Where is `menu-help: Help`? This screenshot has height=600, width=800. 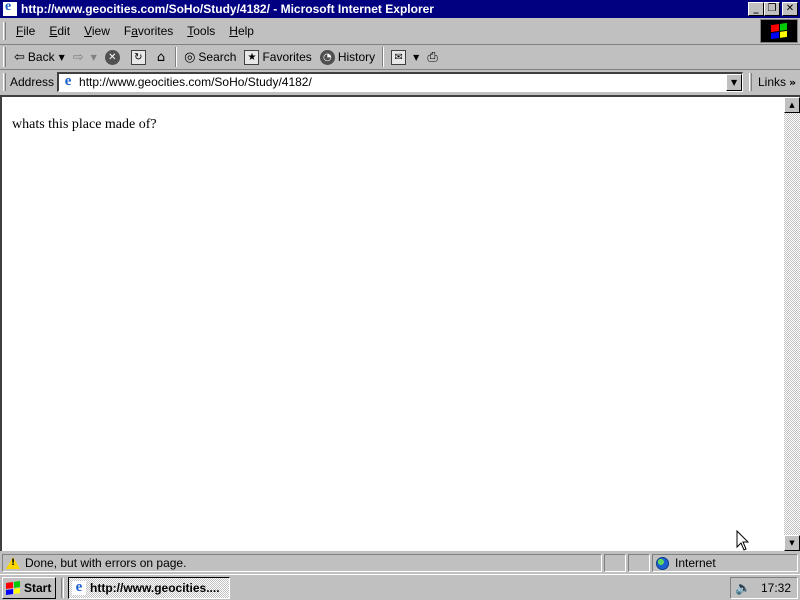 menu-help: Help is located at coordinates (241, 31).